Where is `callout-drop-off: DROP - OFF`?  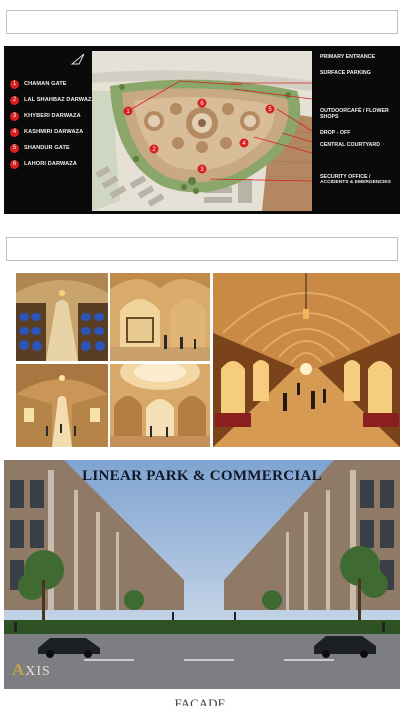 callout-drop-off: DROP - OFF is located at coordinates (335, 133).